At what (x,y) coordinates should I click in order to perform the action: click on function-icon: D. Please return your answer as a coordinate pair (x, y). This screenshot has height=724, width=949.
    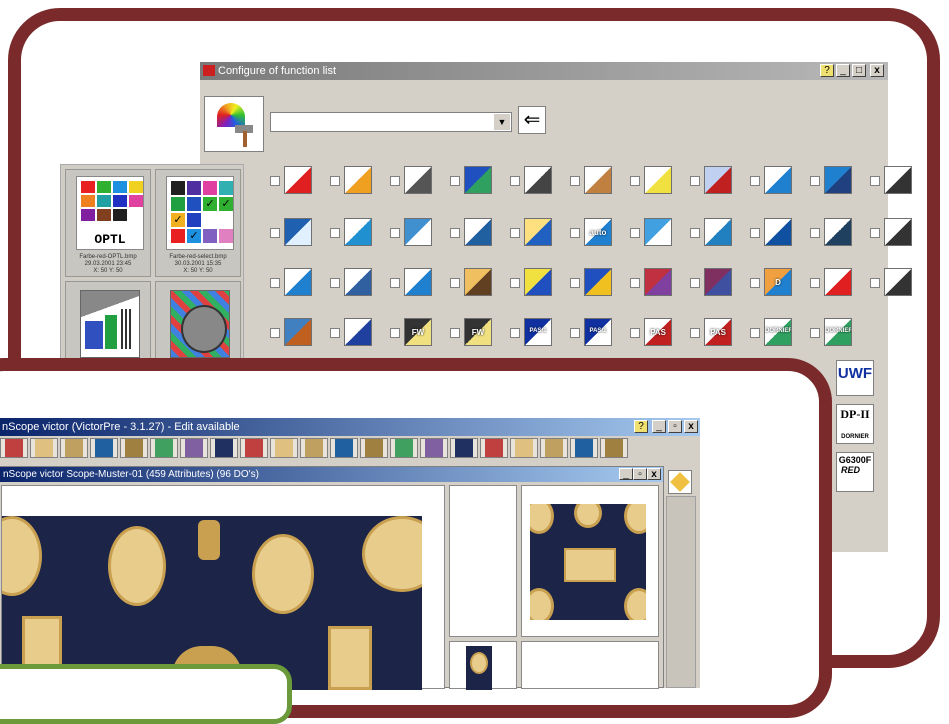
    Looking at the image, I should click on (778, 282).